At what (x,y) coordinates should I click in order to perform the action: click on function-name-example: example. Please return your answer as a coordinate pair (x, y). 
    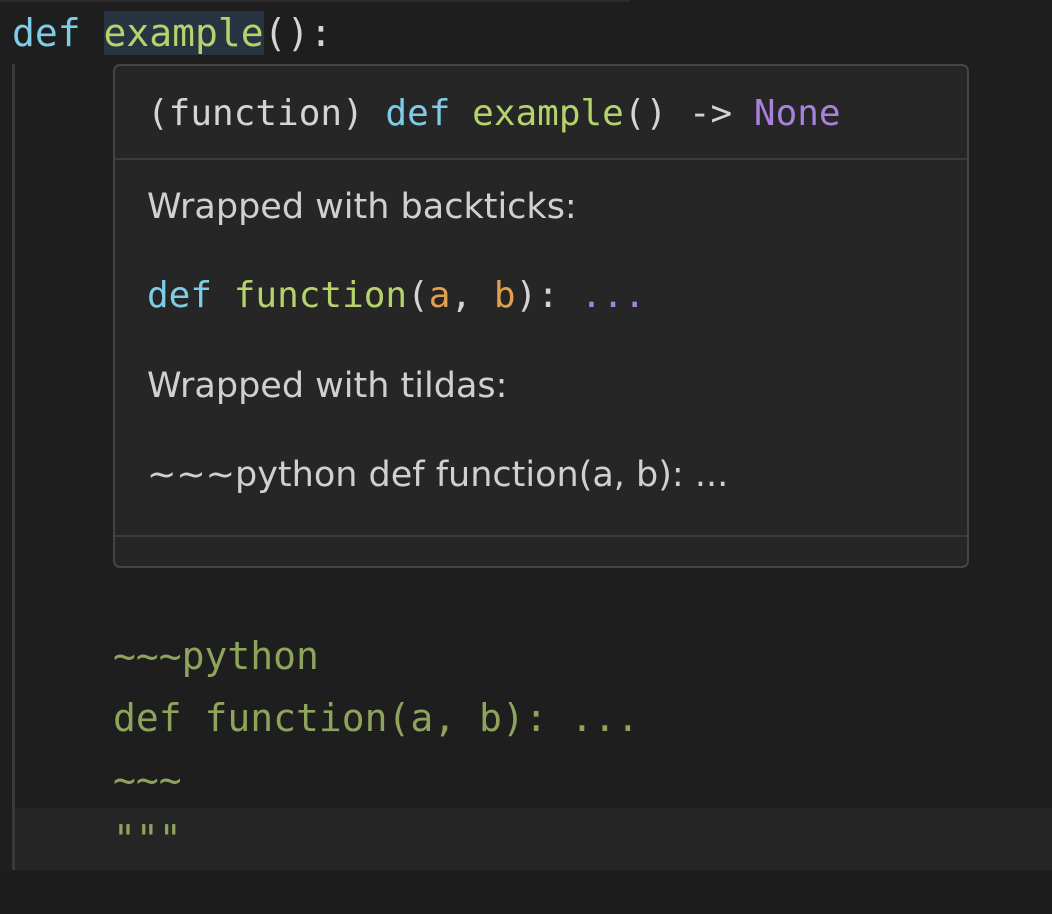
    Looking at the image, I should click on (183, 33).